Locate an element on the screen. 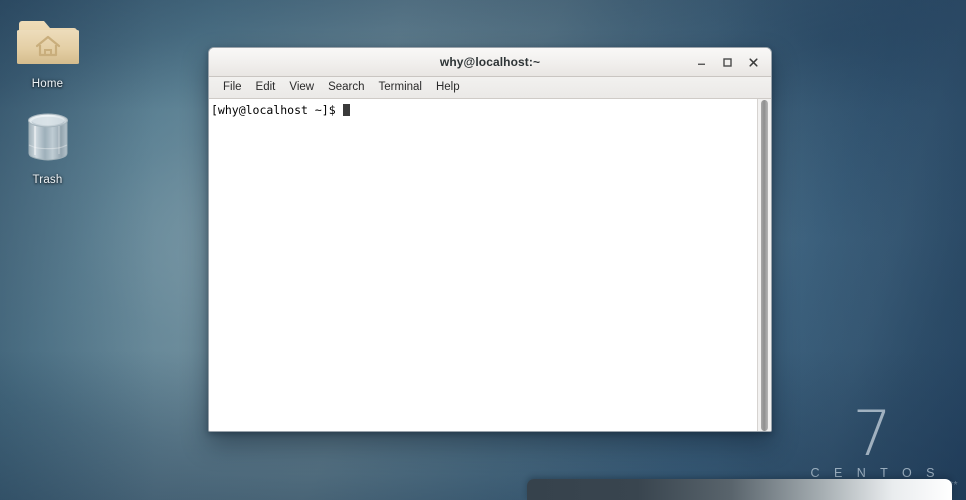 This screenshot has height=500, width=966. close-icon is located at coordinates (753, 62).